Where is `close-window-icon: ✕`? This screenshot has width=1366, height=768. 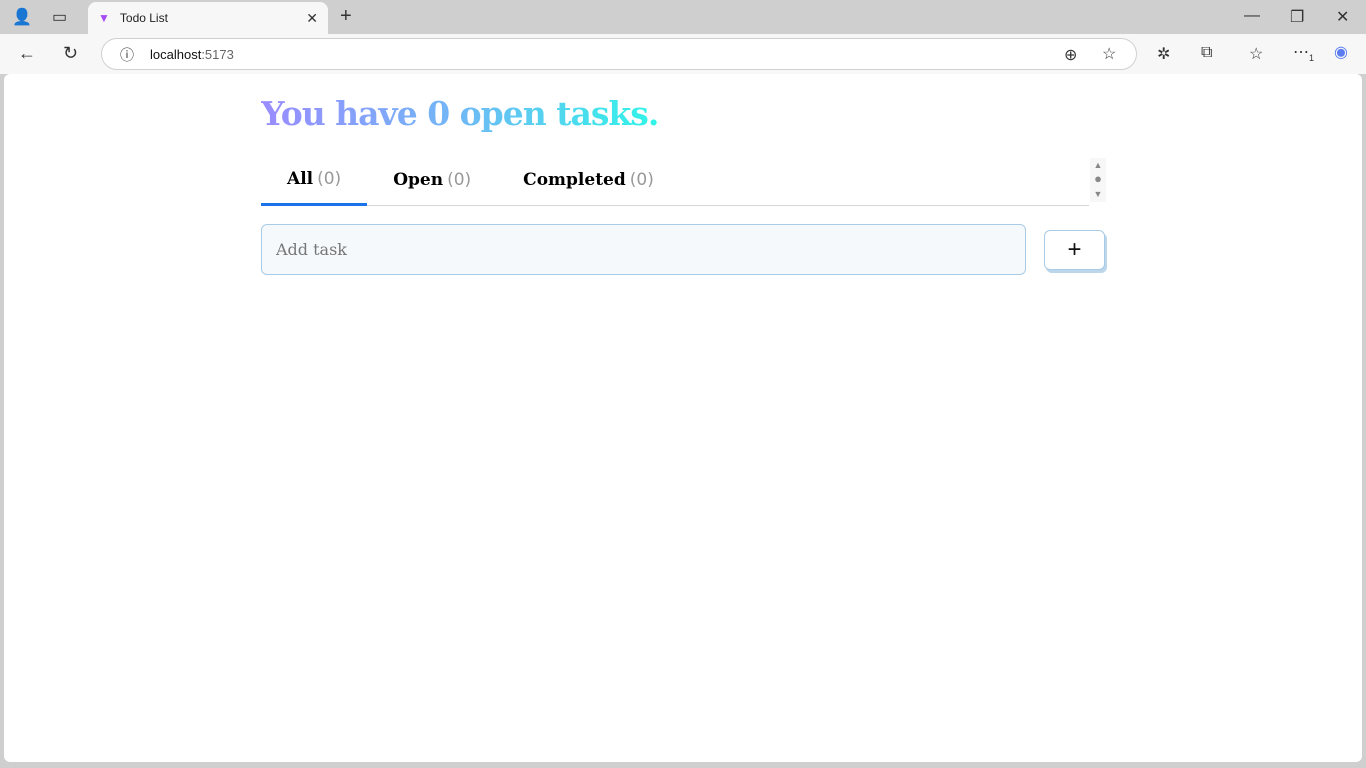
close-window-icon: ✕ is located at coordinates (1342, 17).